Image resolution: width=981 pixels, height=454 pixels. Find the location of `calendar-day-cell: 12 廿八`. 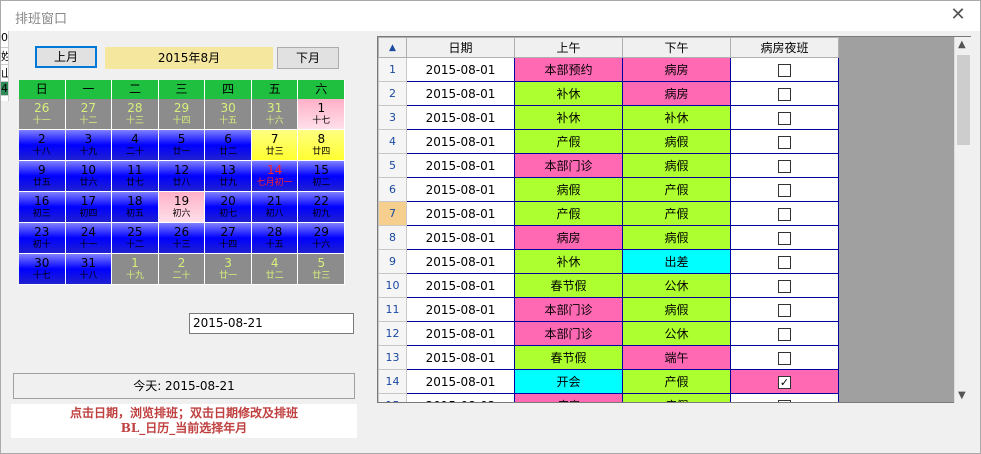

calendar-day-cell: 12 廿八 is located at coordinates (182, 176).